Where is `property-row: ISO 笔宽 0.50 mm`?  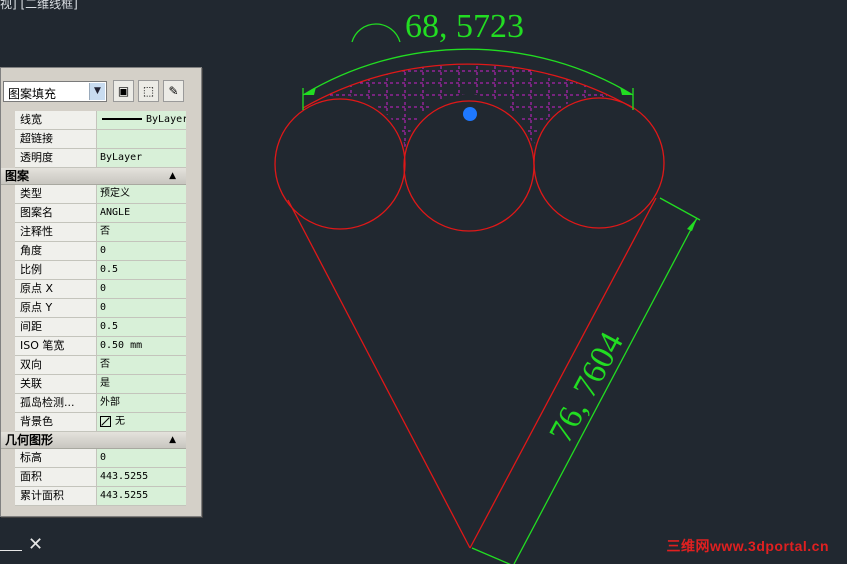 property-row: ISO 笔宽 0.50 mm is located at coordinates (100, 346).